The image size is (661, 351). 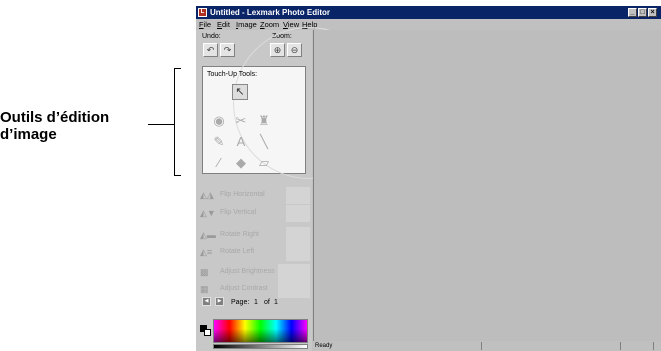 I want to click on pencil-icon: ✎, so click(x=219, y=142).